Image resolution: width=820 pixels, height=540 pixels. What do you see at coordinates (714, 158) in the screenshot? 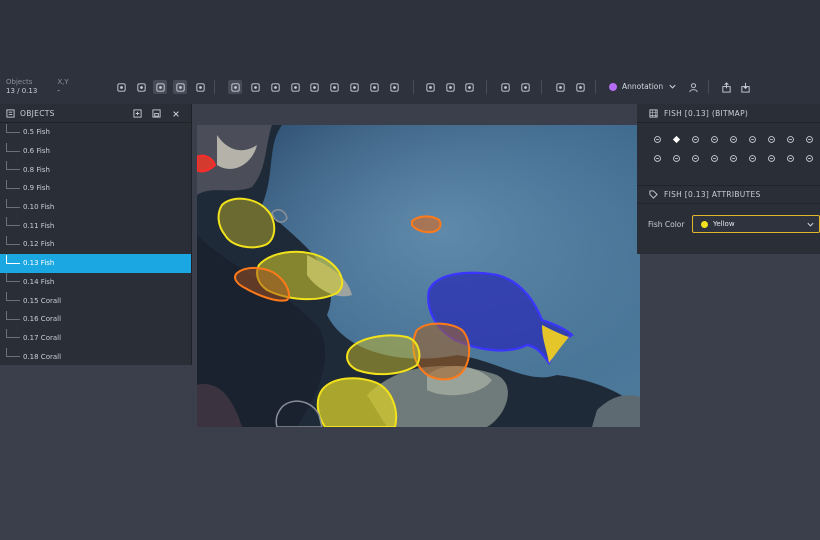
I see `fill-icon` at bounding box center [714, 158].